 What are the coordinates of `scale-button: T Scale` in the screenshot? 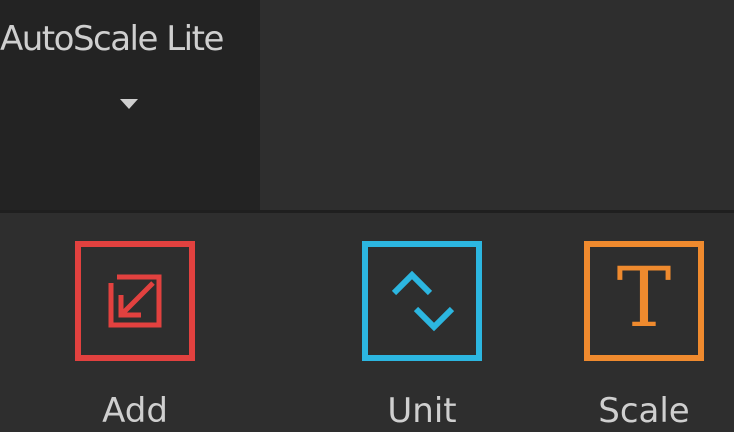 It's located at (644, 336).